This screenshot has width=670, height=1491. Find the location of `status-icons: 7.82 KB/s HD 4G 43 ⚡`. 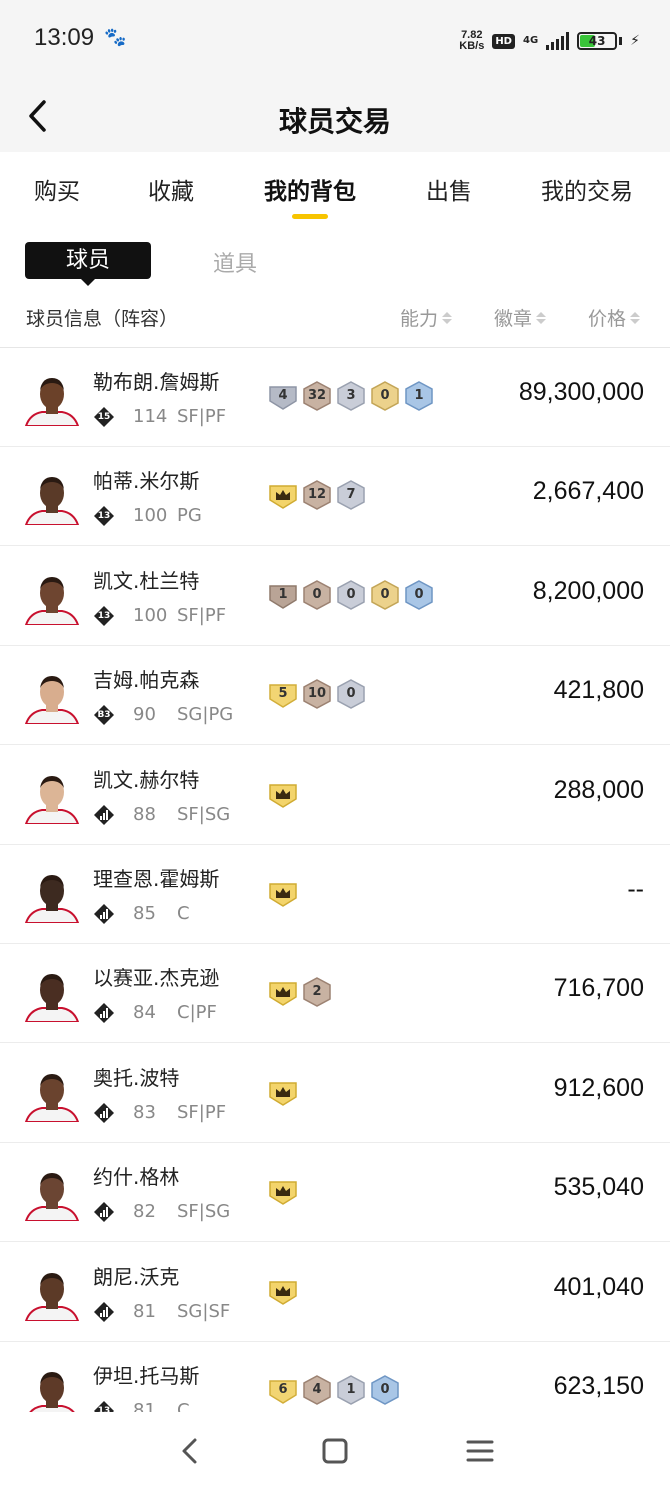

status-icons: 7.82 KB/s HD 4G 43 ⚡ is located at coordinates (549, 41).